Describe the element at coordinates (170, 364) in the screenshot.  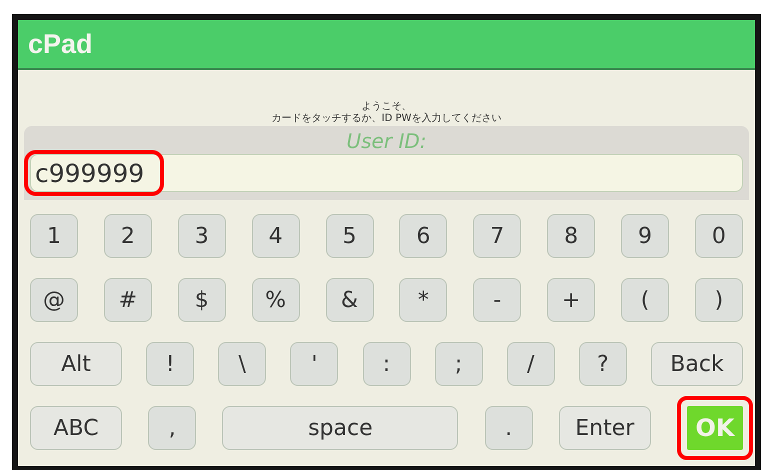
I see `key: !` at that location.